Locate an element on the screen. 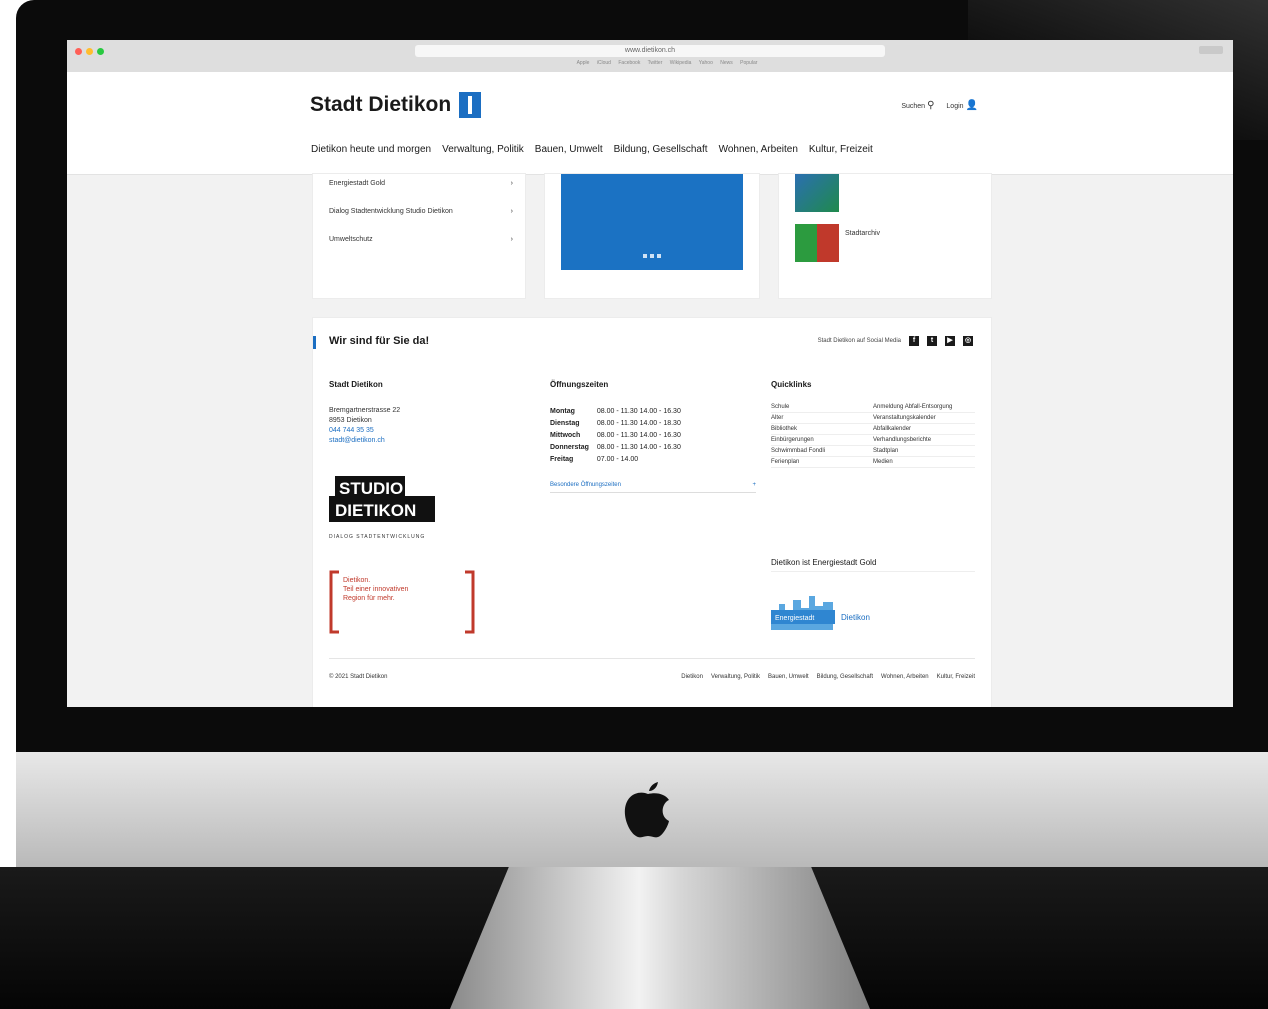 This screenshot has width=1268, height=1009. studio-logo-line2: DIETIKON is located at coordinates (375, 510).